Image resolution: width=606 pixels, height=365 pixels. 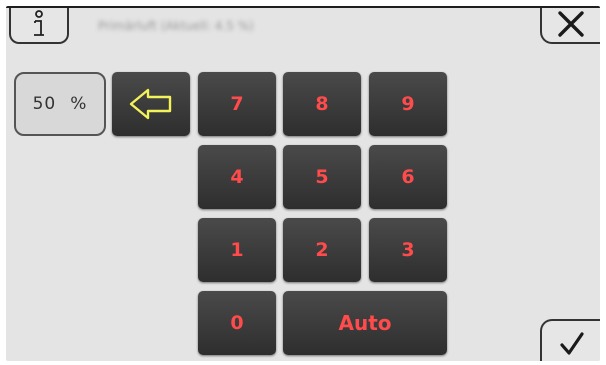 I want to click on key-3: 3, so click(x=408, y=250).